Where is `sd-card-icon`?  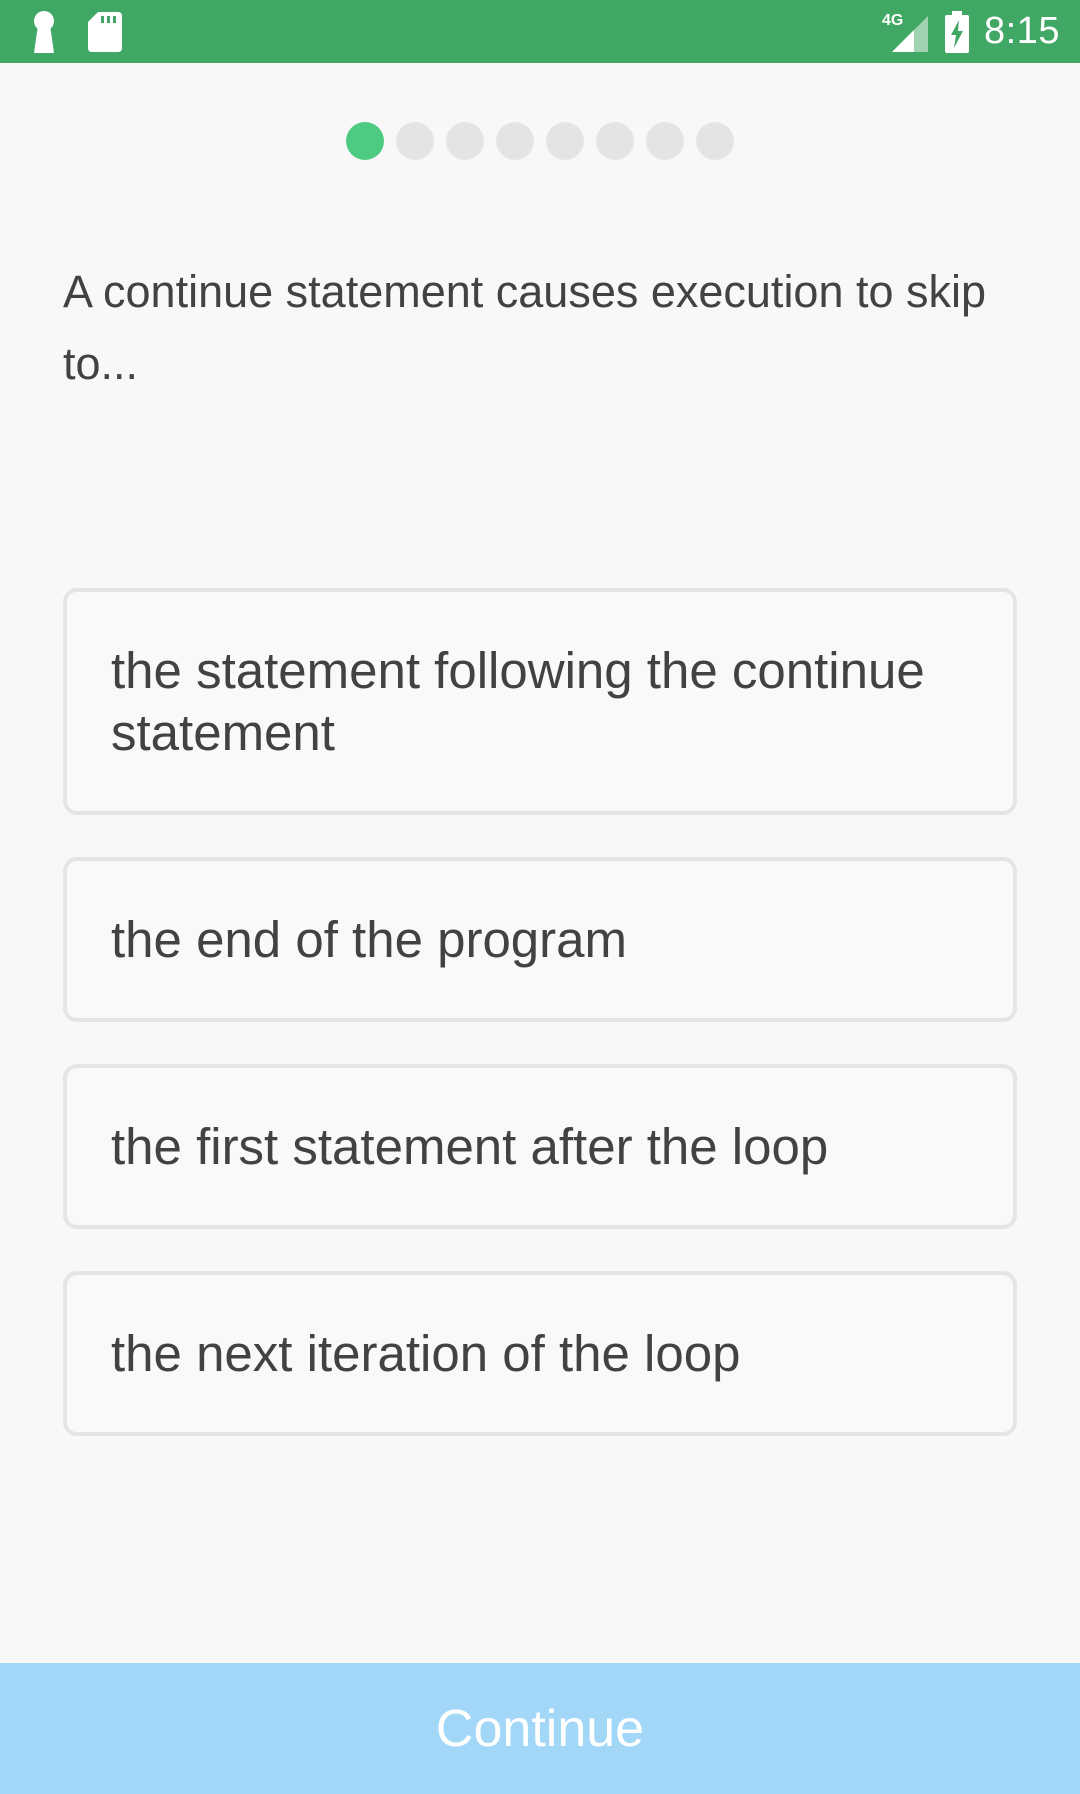
sd-card-icon is located at coordinates (105, 32).